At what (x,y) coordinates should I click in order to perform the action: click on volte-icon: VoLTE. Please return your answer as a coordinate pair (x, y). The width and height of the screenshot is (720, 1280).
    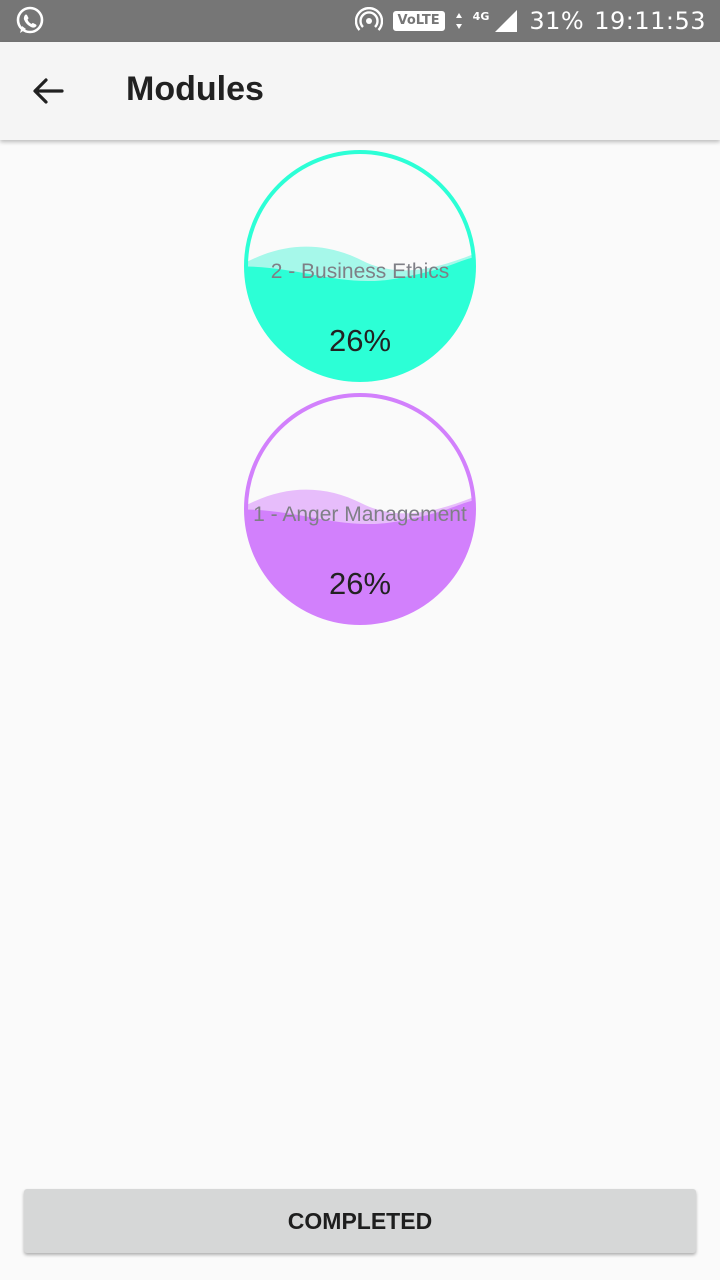
    Looking at the image, I should click on (418, 21).